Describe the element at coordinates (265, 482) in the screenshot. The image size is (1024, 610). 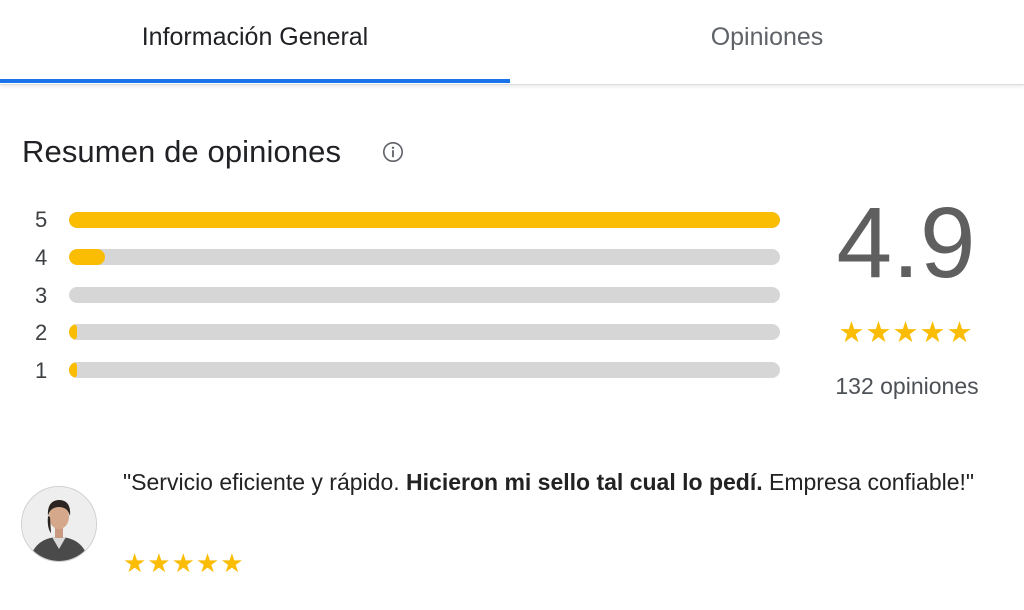
I see `review-text-start: "Servicio eficiente y rápido.` at that location.